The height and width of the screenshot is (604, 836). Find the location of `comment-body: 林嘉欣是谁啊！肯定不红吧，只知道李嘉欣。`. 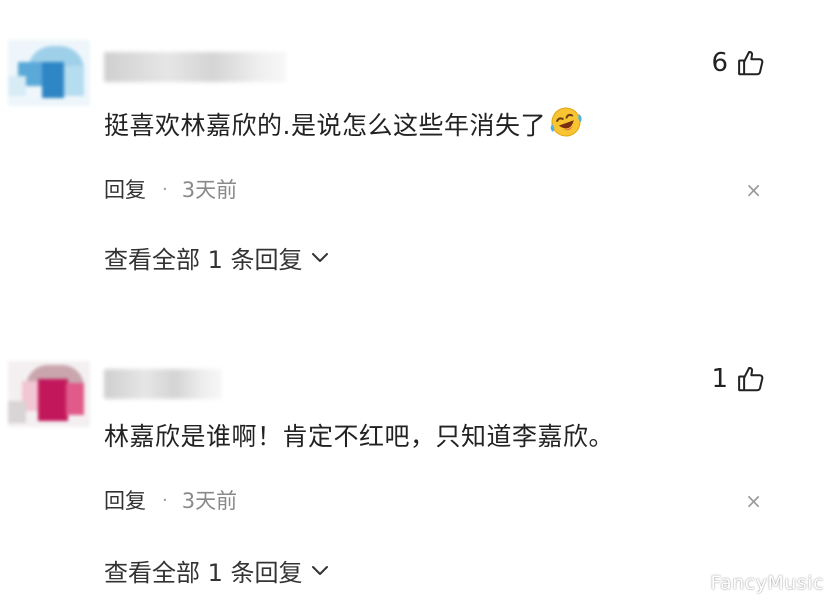

comment-body: 林嘉欣是谁啊！肯定不红吧，只知道李嘉欣。 is located at coordinates (359, 436).